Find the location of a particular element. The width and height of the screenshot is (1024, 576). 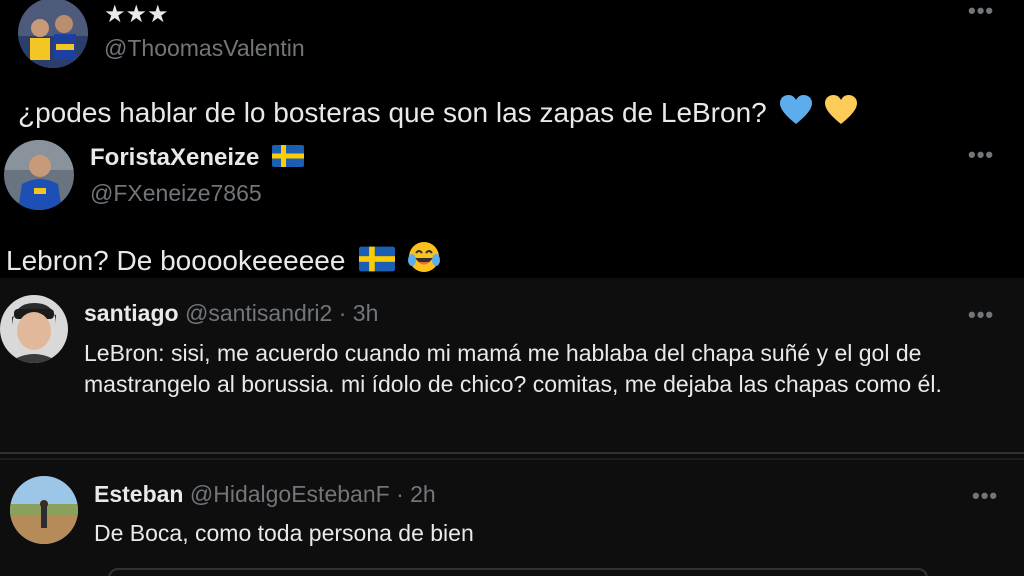

display-name-text: ForistaXeneize is located at coordinates (175, 157).